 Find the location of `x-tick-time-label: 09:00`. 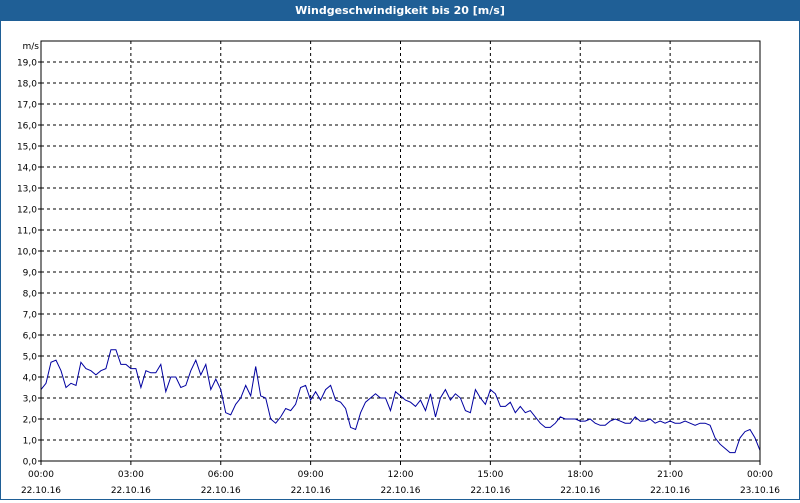

x-tick-time-label: 09:00 is located at coordinates (311, 475).